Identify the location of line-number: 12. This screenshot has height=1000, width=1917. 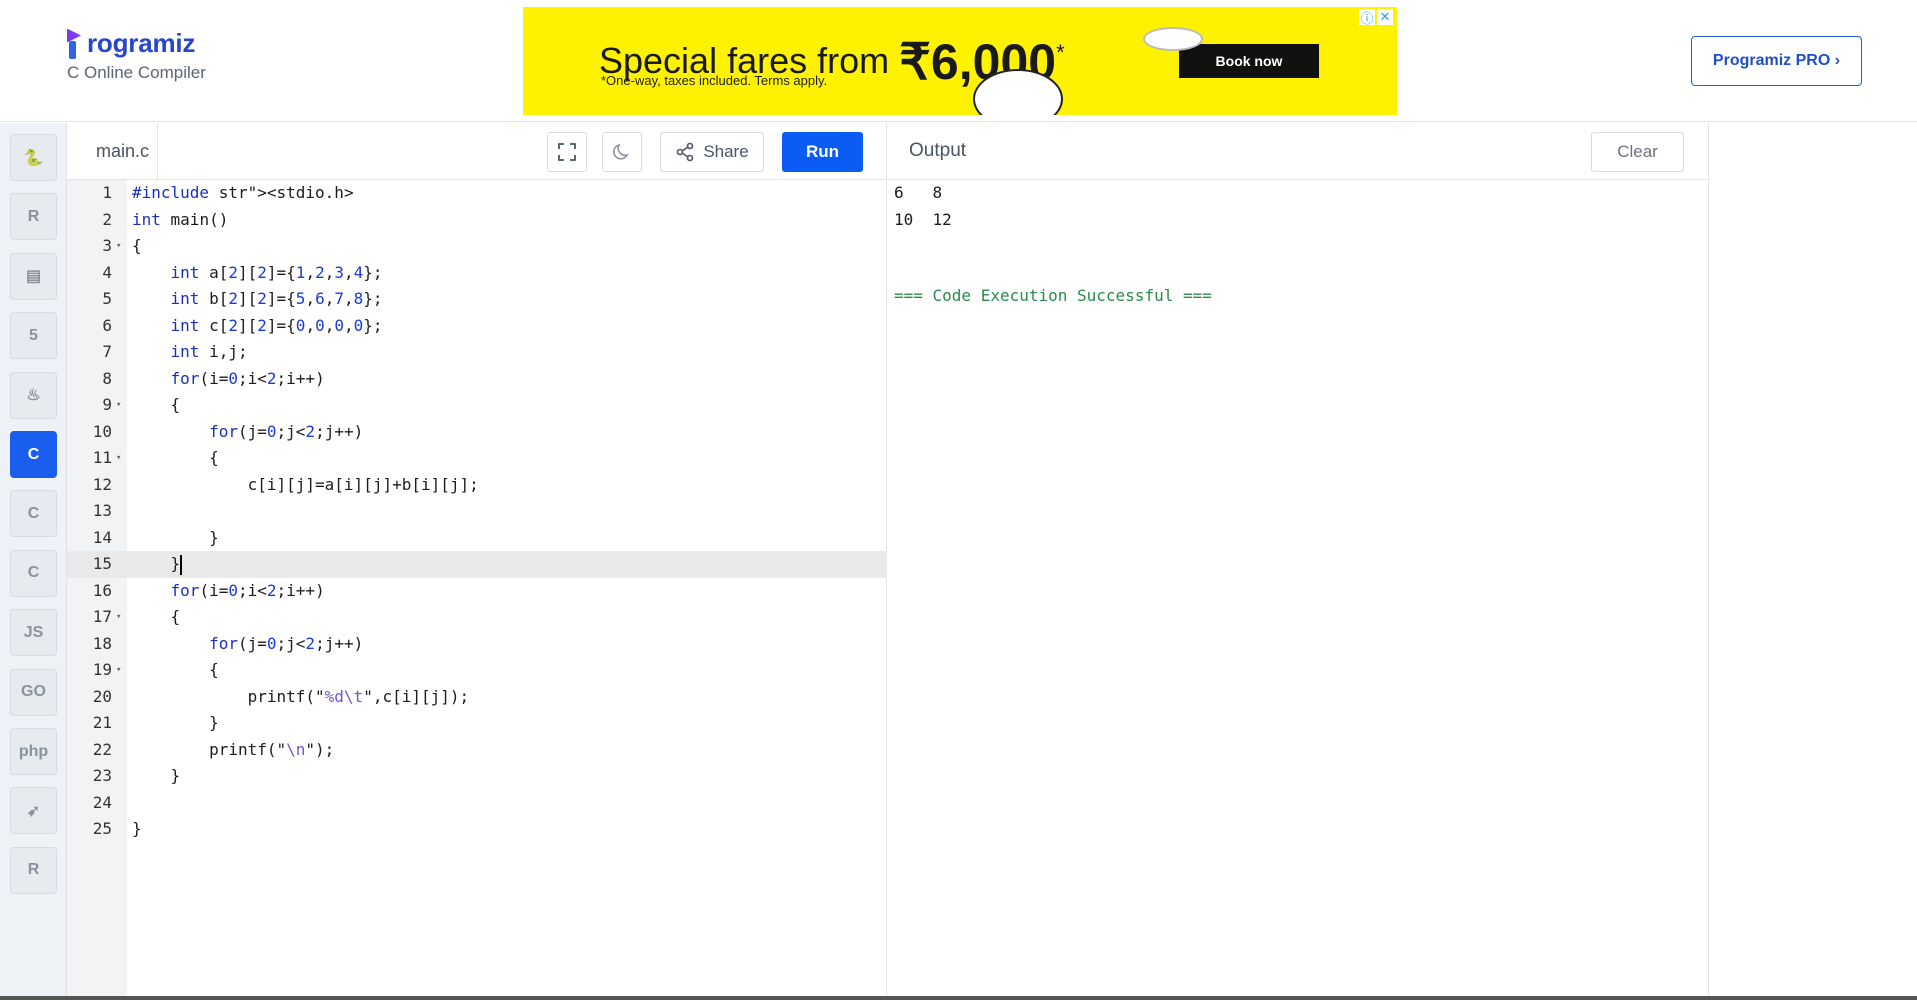
(102, 484).